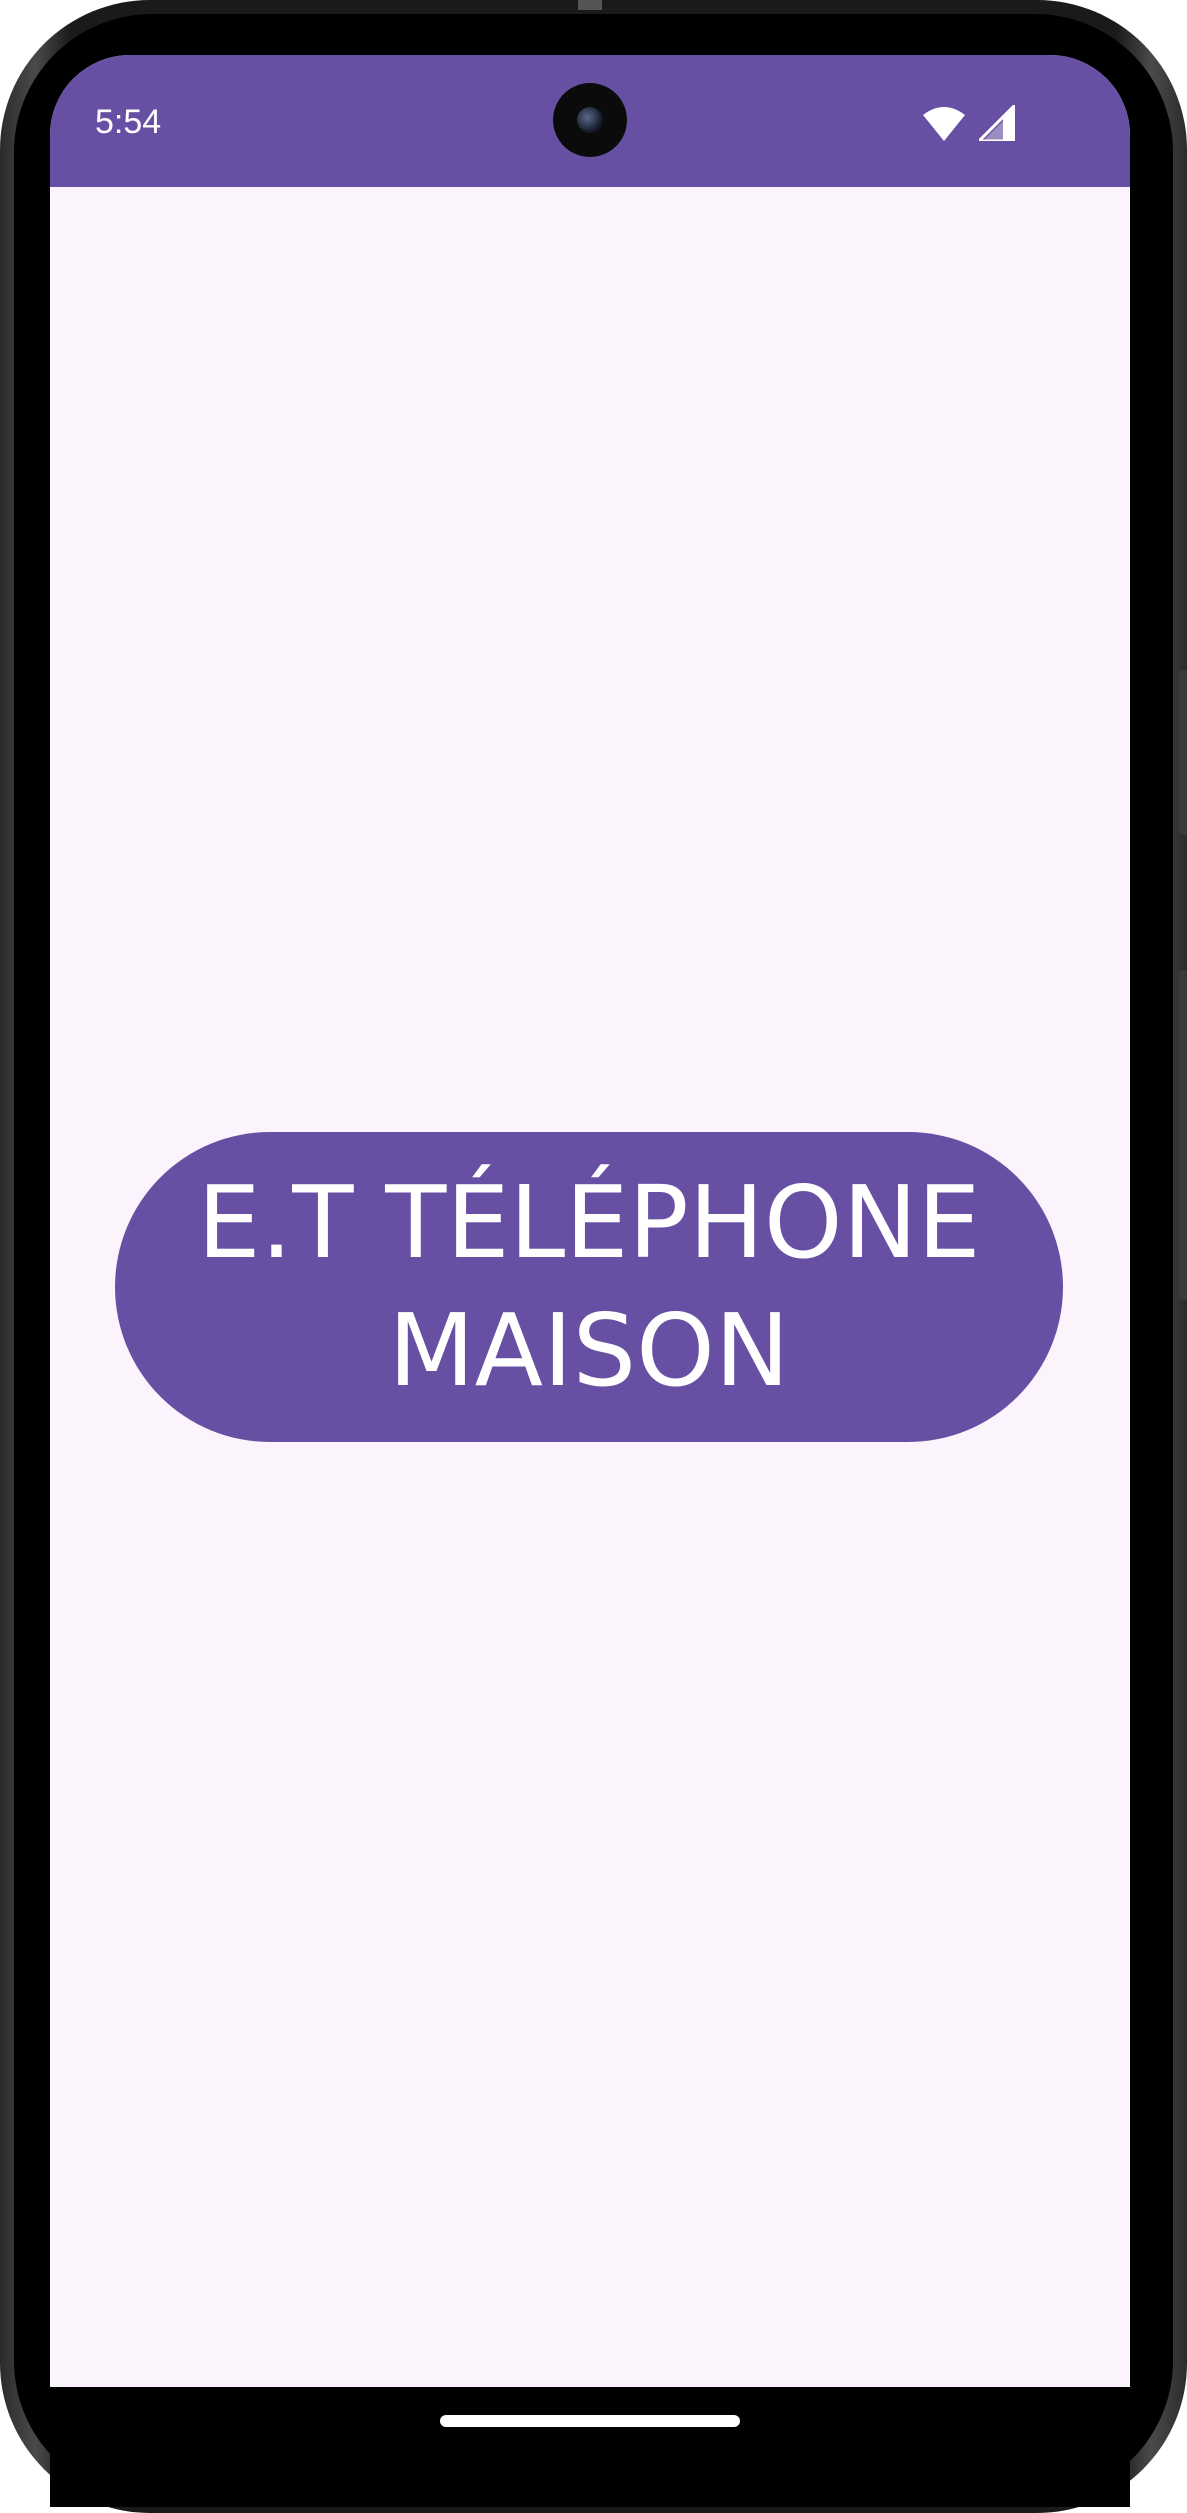 The height and width of the screenshot is (2513, 1187). Describe the element at coordinates (997, 123) in the screenshot. I see `cellular-signal-icon` at that location.